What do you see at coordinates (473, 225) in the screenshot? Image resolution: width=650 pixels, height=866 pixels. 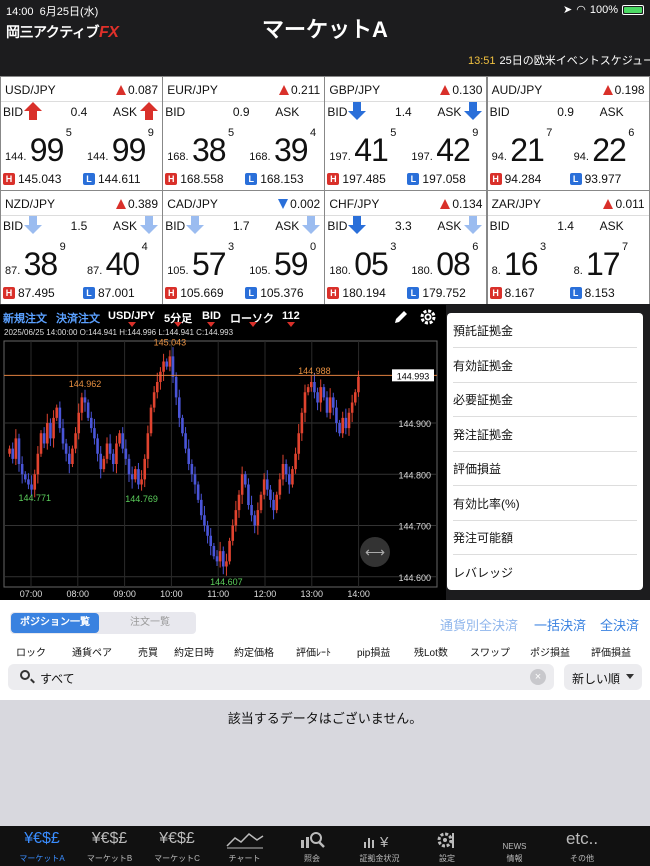 I see `ask-arrow-icon` at bounding box center [473, 225].